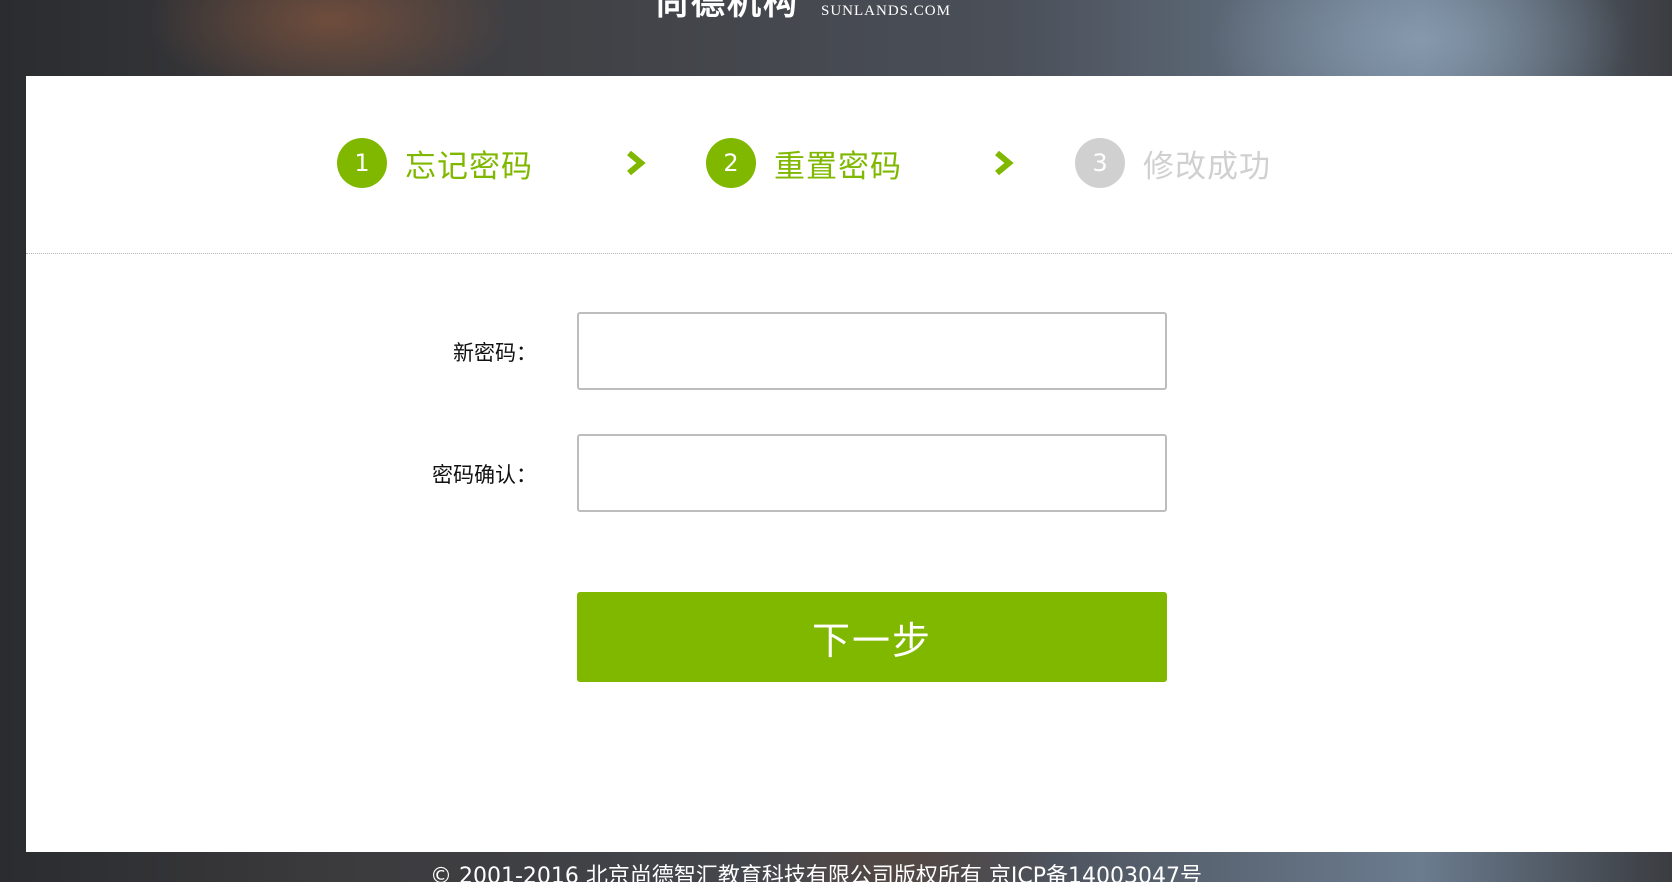 Image resolution: width=1672 pixels, height=890 pixels. I want to click on step-label-reset-password: 重置密码, so click(838, 166).